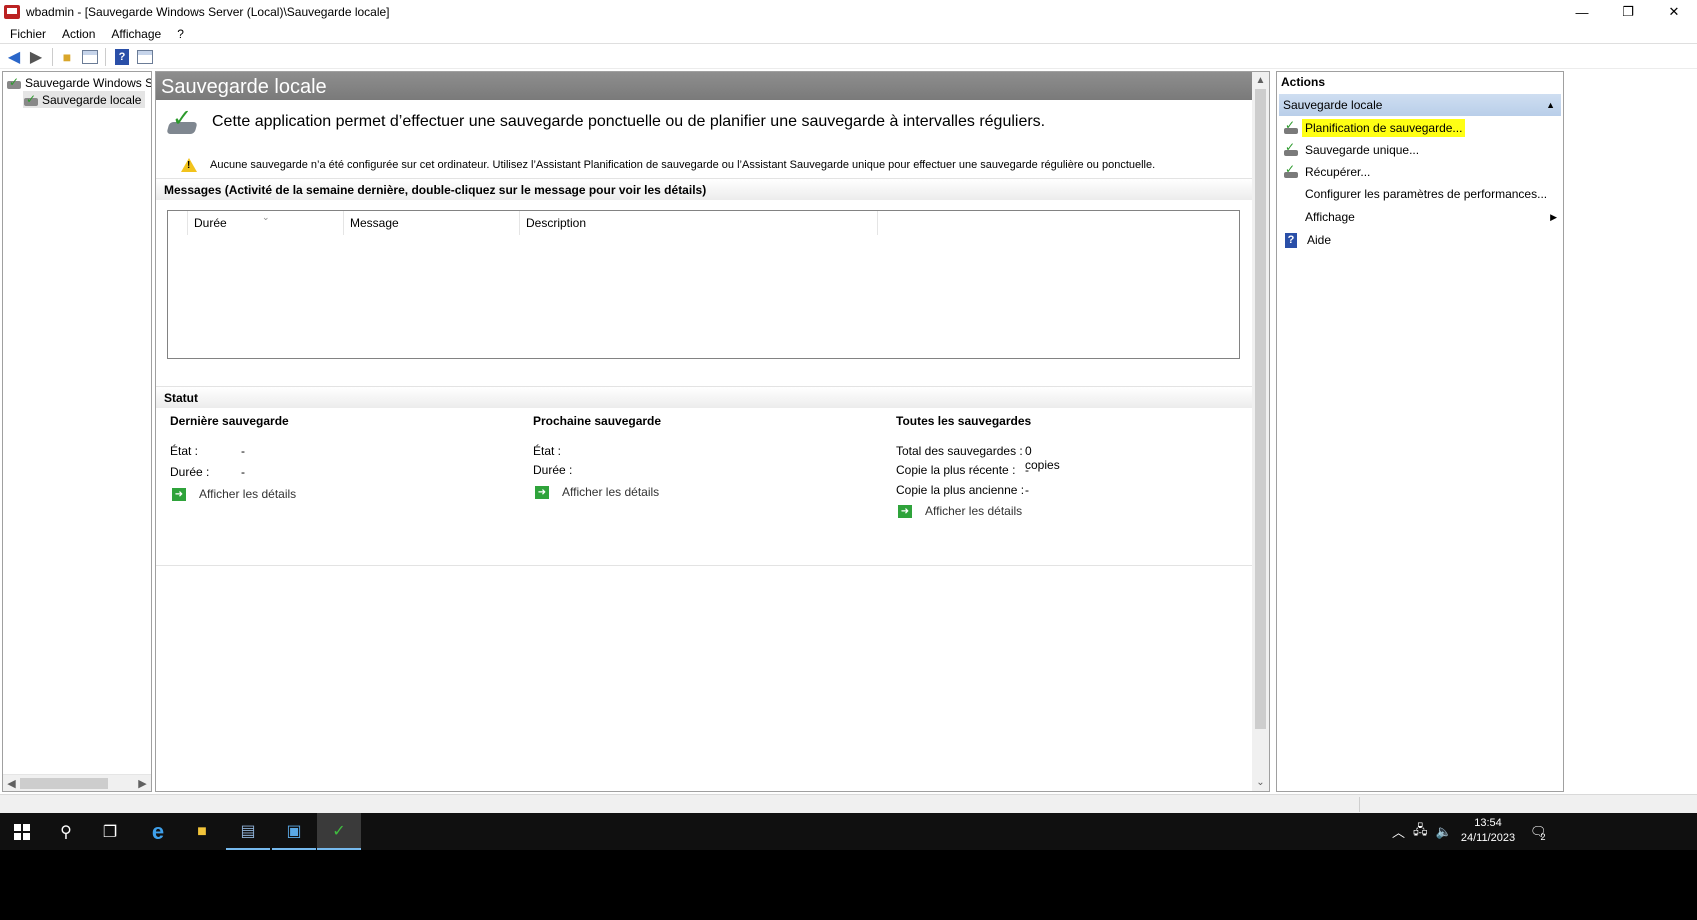  Describe the element at coordinates (234, 494) in the screenshot. I see `last-backup-details-link: ➜ Afficher les détails` at that location.